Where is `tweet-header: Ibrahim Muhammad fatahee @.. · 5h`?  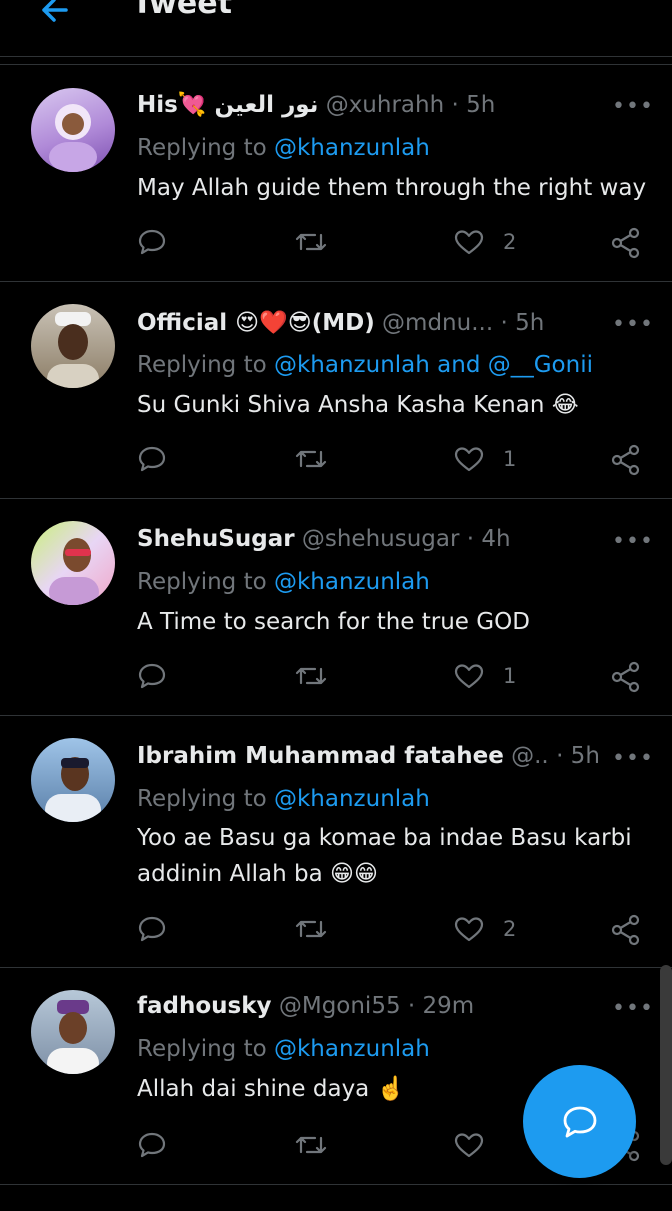 tweet-header: Ibrahim Muhammad fatahee @.. · 5h is located at coordinates (368, 756).